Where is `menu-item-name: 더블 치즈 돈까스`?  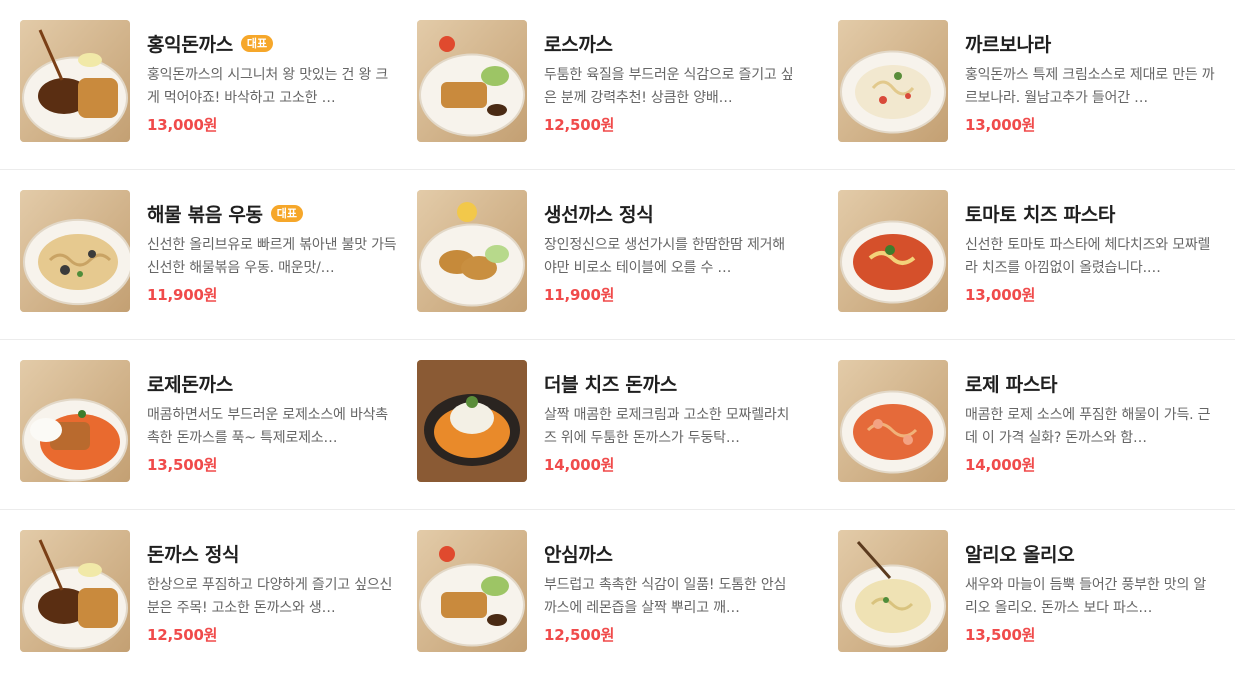
menu-item-name: 더블 치즈 돈까스 is located at coordinates (610, 384).